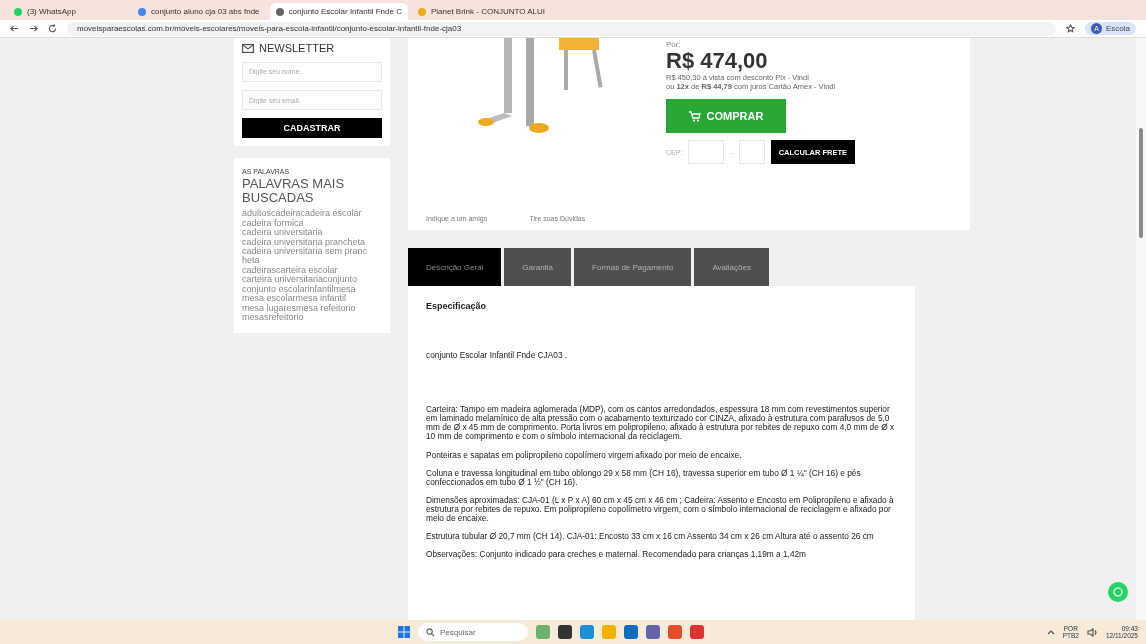 Image resolution: width=1146 pixels, height=644 pixels. Describe the element at coordinates (717, 61) in the screenshot. I see `price: R$ 474,00` at that location.